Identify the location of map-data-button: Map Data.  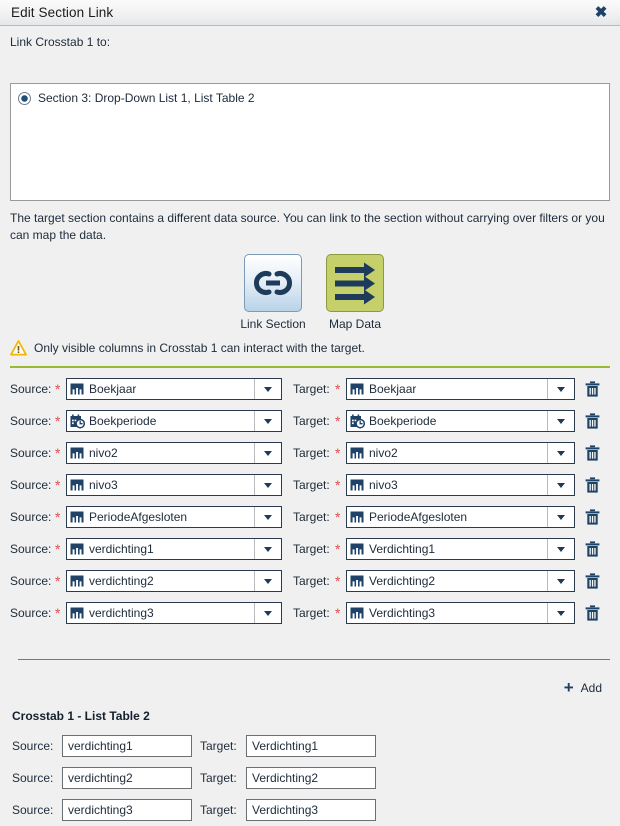
(355, 292).